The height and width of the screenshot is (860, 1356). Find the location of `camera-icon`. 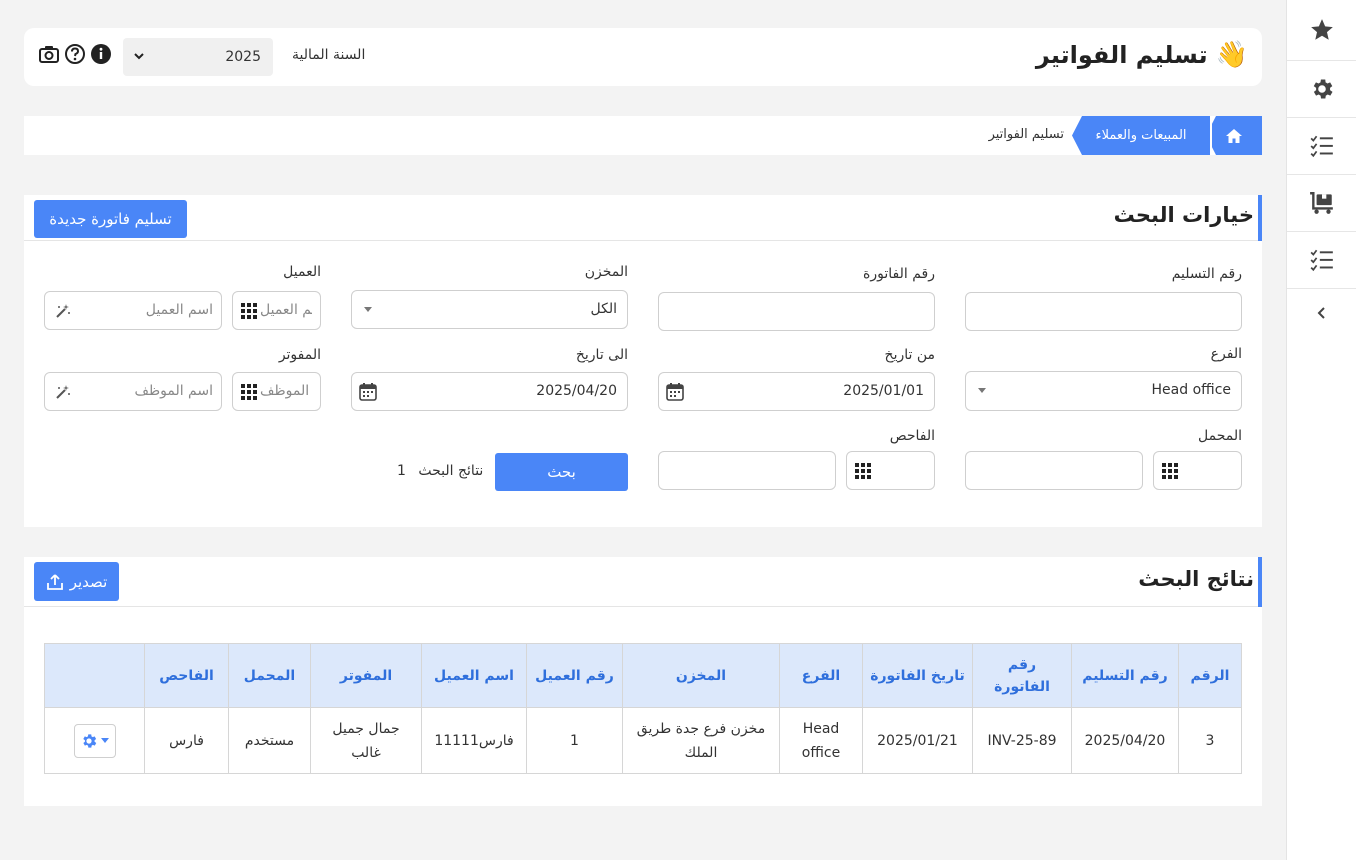

camera-icon is located at coordinates (49, 54).